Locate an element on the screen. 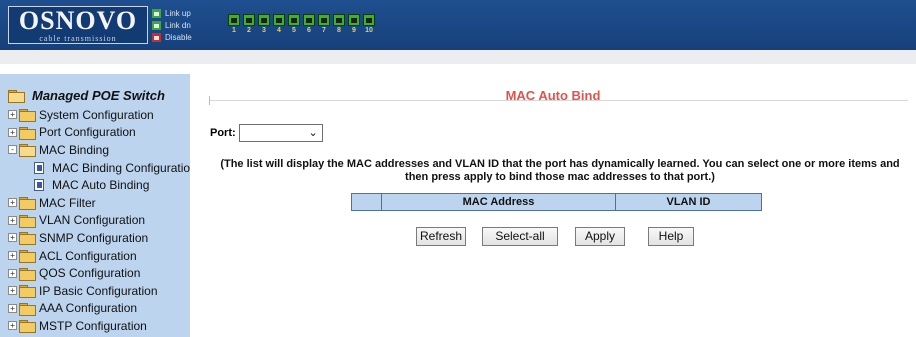 The image size is (916, 337). sidebar-item-label: MAC Binding Configuration is located at coordinates (124, 167).